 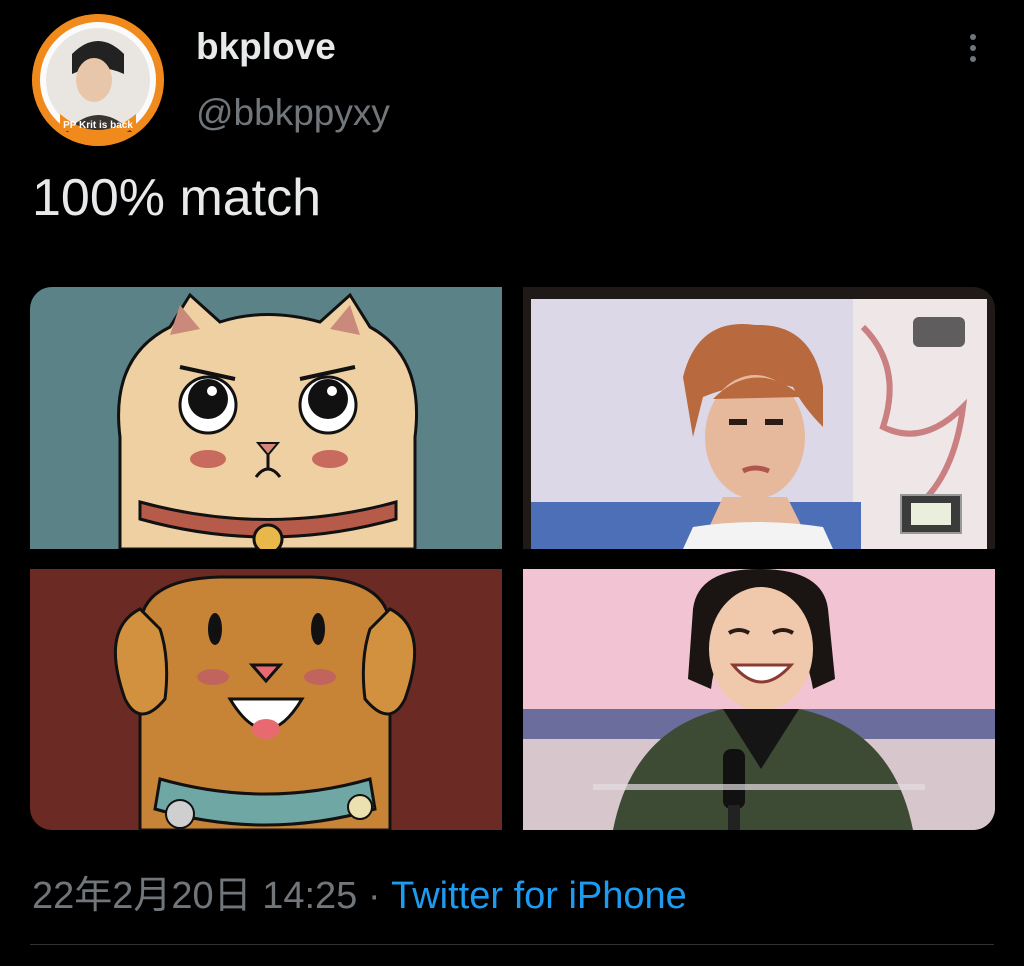 What do you see at coordinates (973, 52) in the screenshot?
I see `more-options-icon` at bounding box center [973, 52].